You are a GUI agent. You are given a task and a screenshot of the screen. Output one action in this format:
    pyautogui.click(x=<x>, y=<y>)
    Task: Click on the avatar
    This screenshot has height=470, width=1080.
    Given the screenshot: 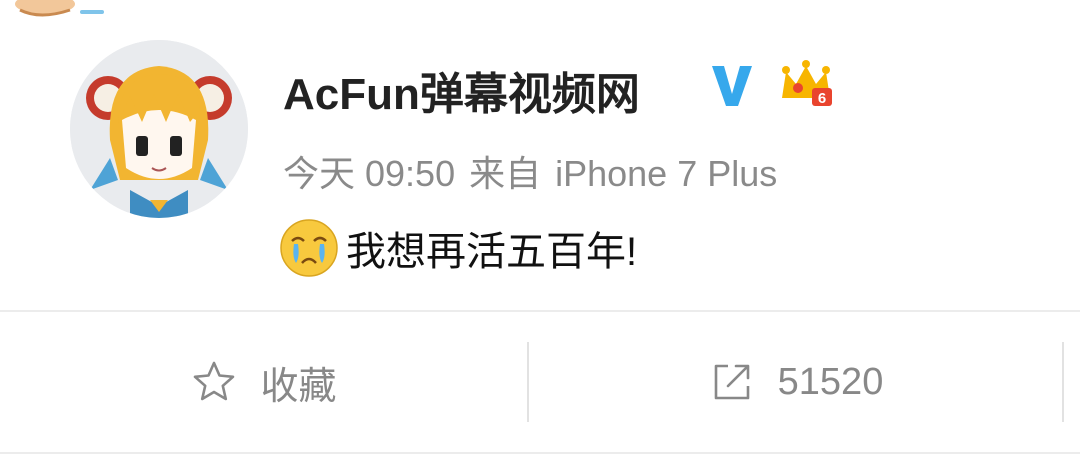 What is the action you would take?
    pyautogui.click(x=159, y=129)
    